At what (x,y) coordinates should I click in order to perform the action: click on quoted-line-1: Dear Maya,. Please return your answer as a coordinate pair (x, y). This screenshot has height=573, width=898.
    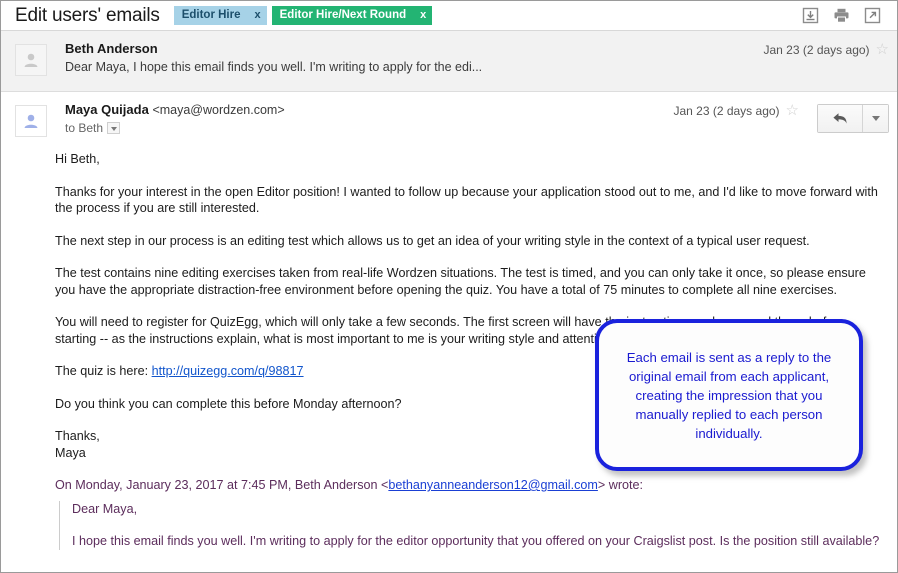
    Looking at the image, I should click on (105, 508).